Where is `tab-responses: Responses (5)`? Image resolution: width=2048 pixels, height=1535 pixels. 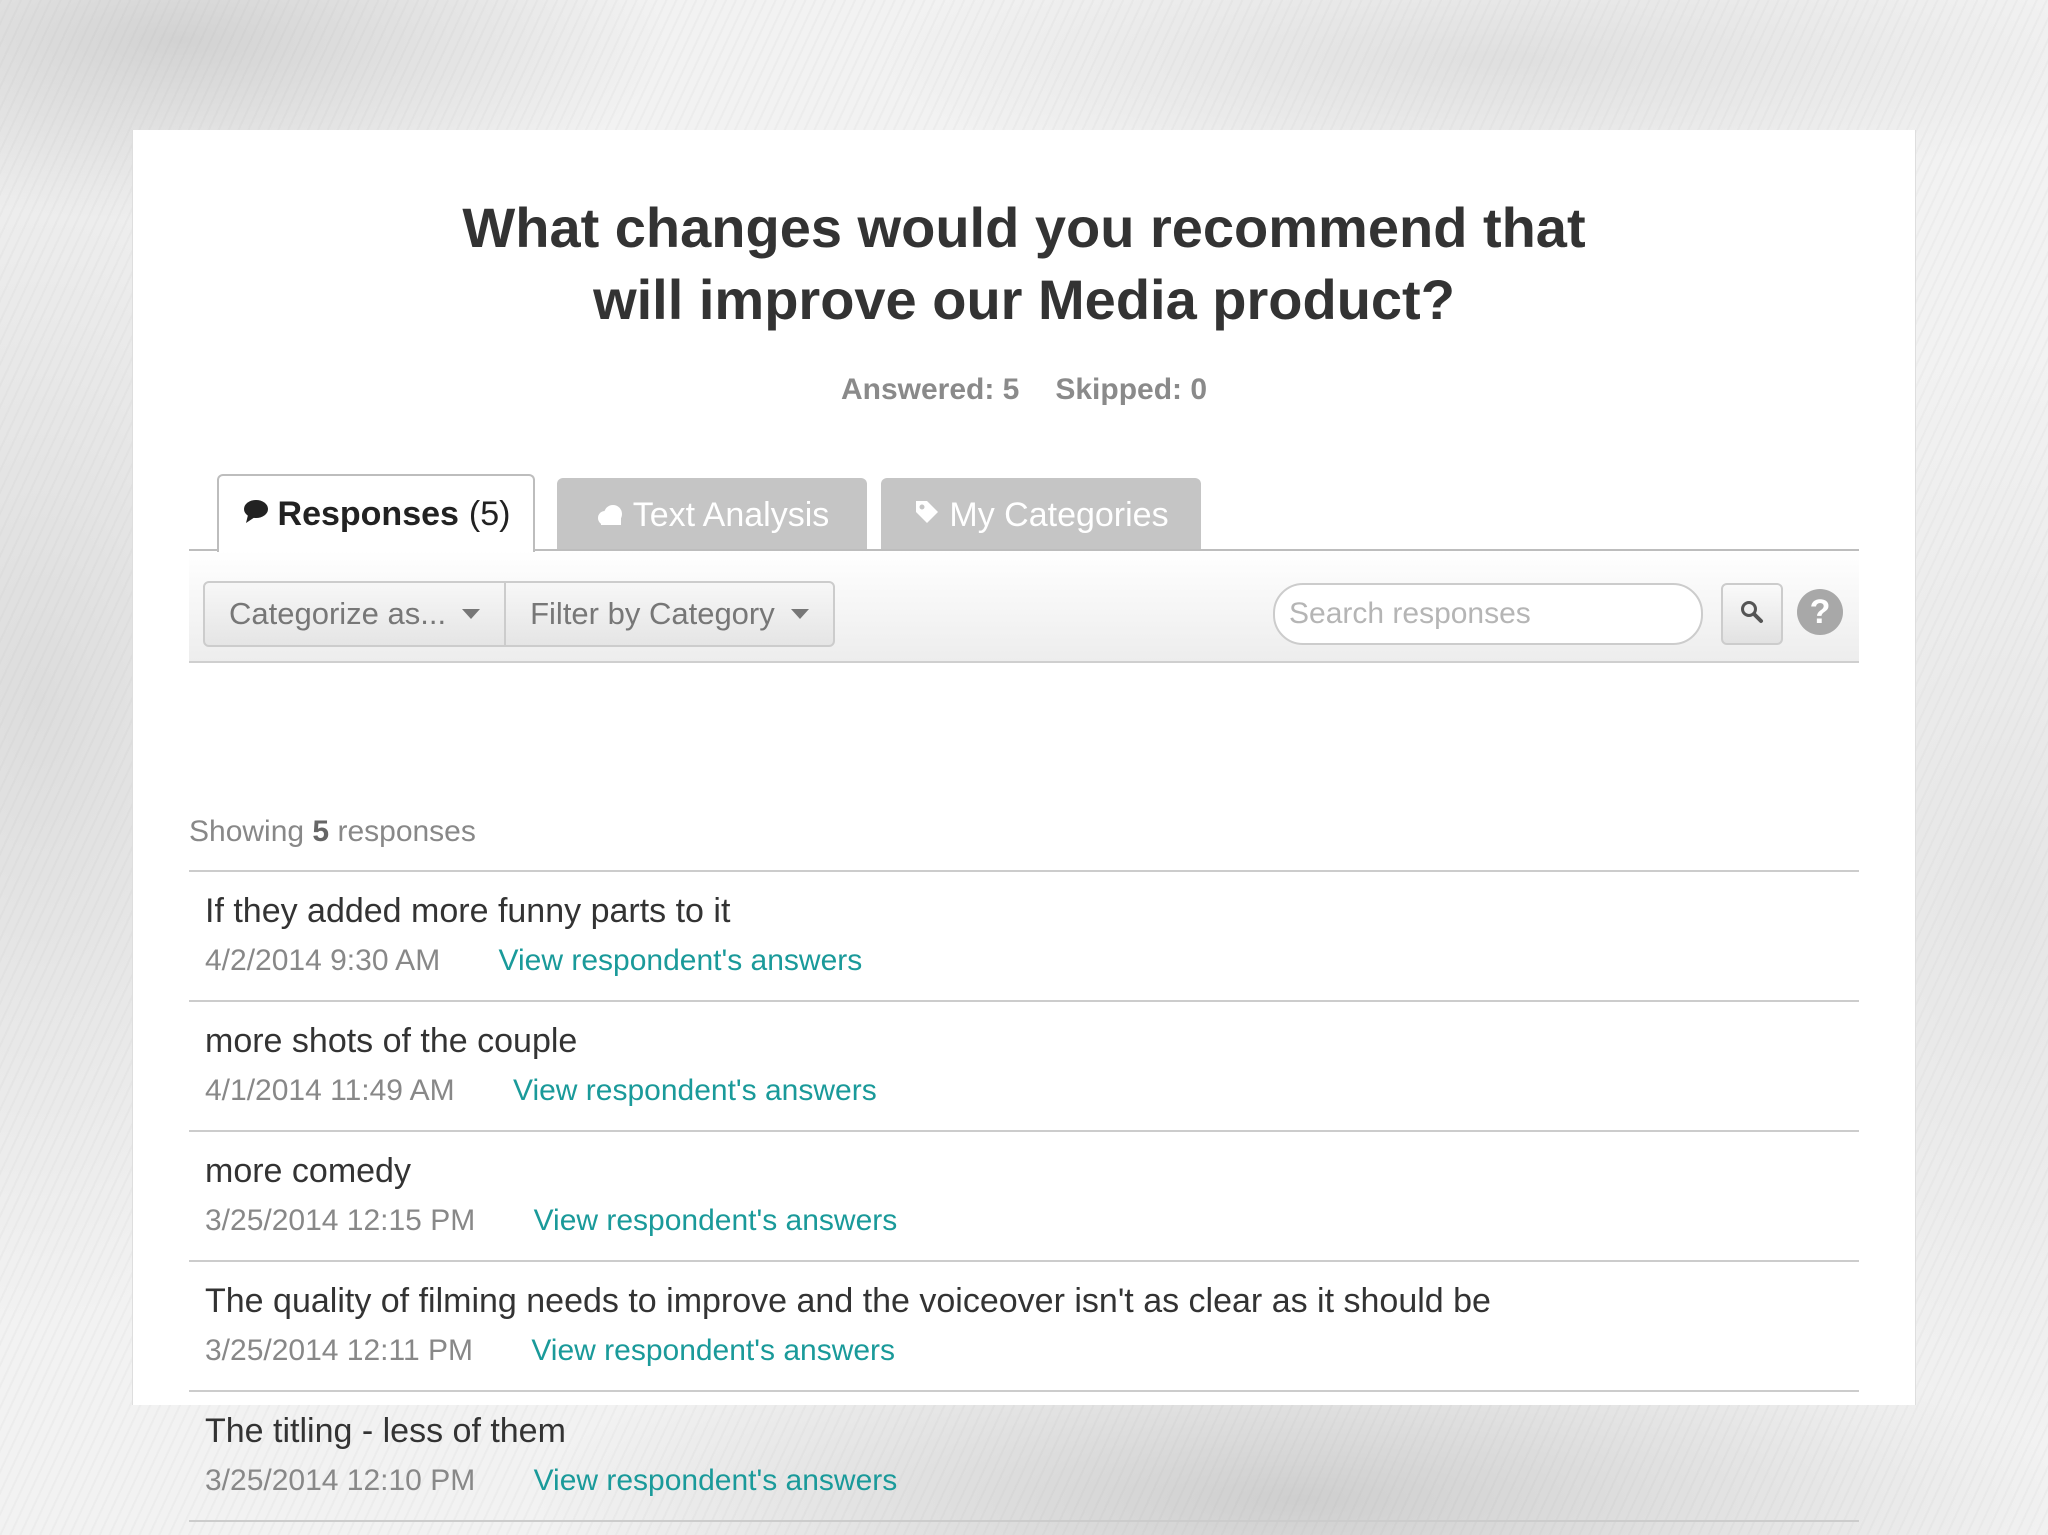 tab-responses: Responses (5) is located at coordinates (376, 513).